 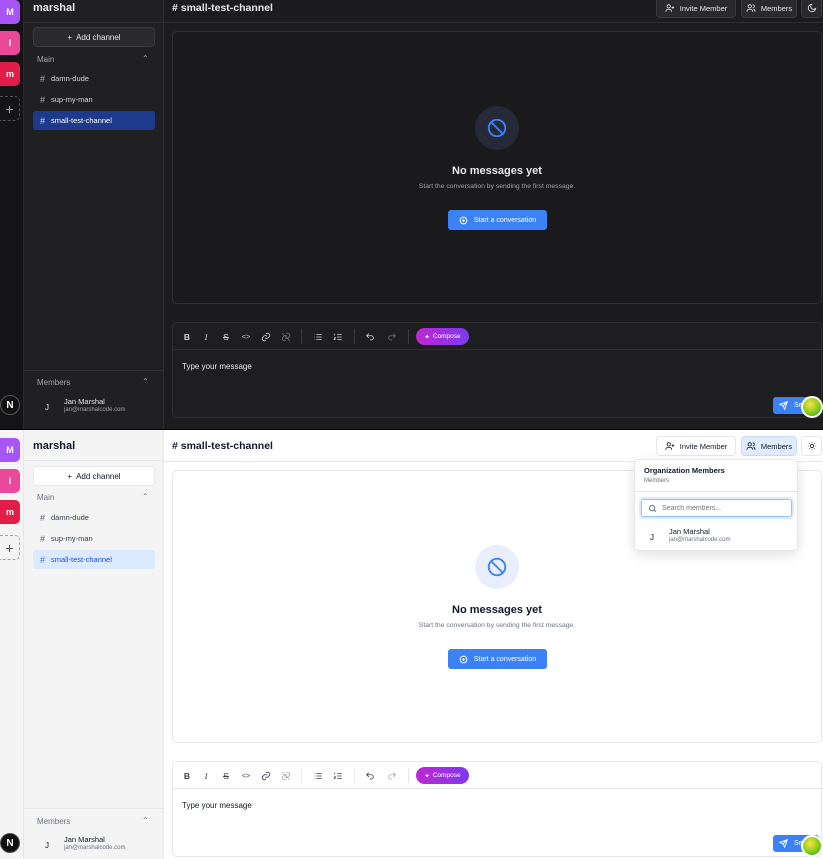 I want to click on moon-icon, so click(x=811, y=8).